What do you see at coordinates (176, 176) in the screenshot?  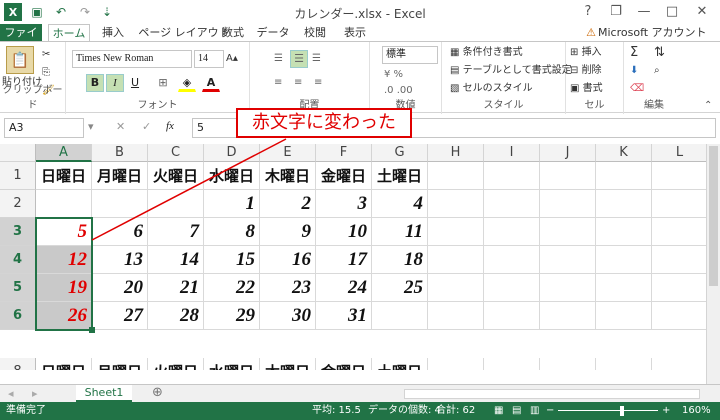 I see `cell-c1: 火曜日` at bounding box center [176, 176].